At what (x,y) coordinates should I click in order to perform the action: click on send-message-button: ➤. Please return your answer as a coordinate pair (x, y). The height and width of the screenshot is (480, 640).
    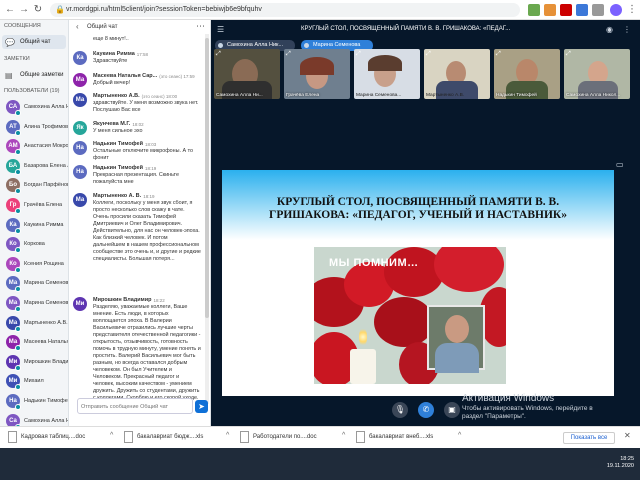
    Looking at the image, I should click on (201, 406).